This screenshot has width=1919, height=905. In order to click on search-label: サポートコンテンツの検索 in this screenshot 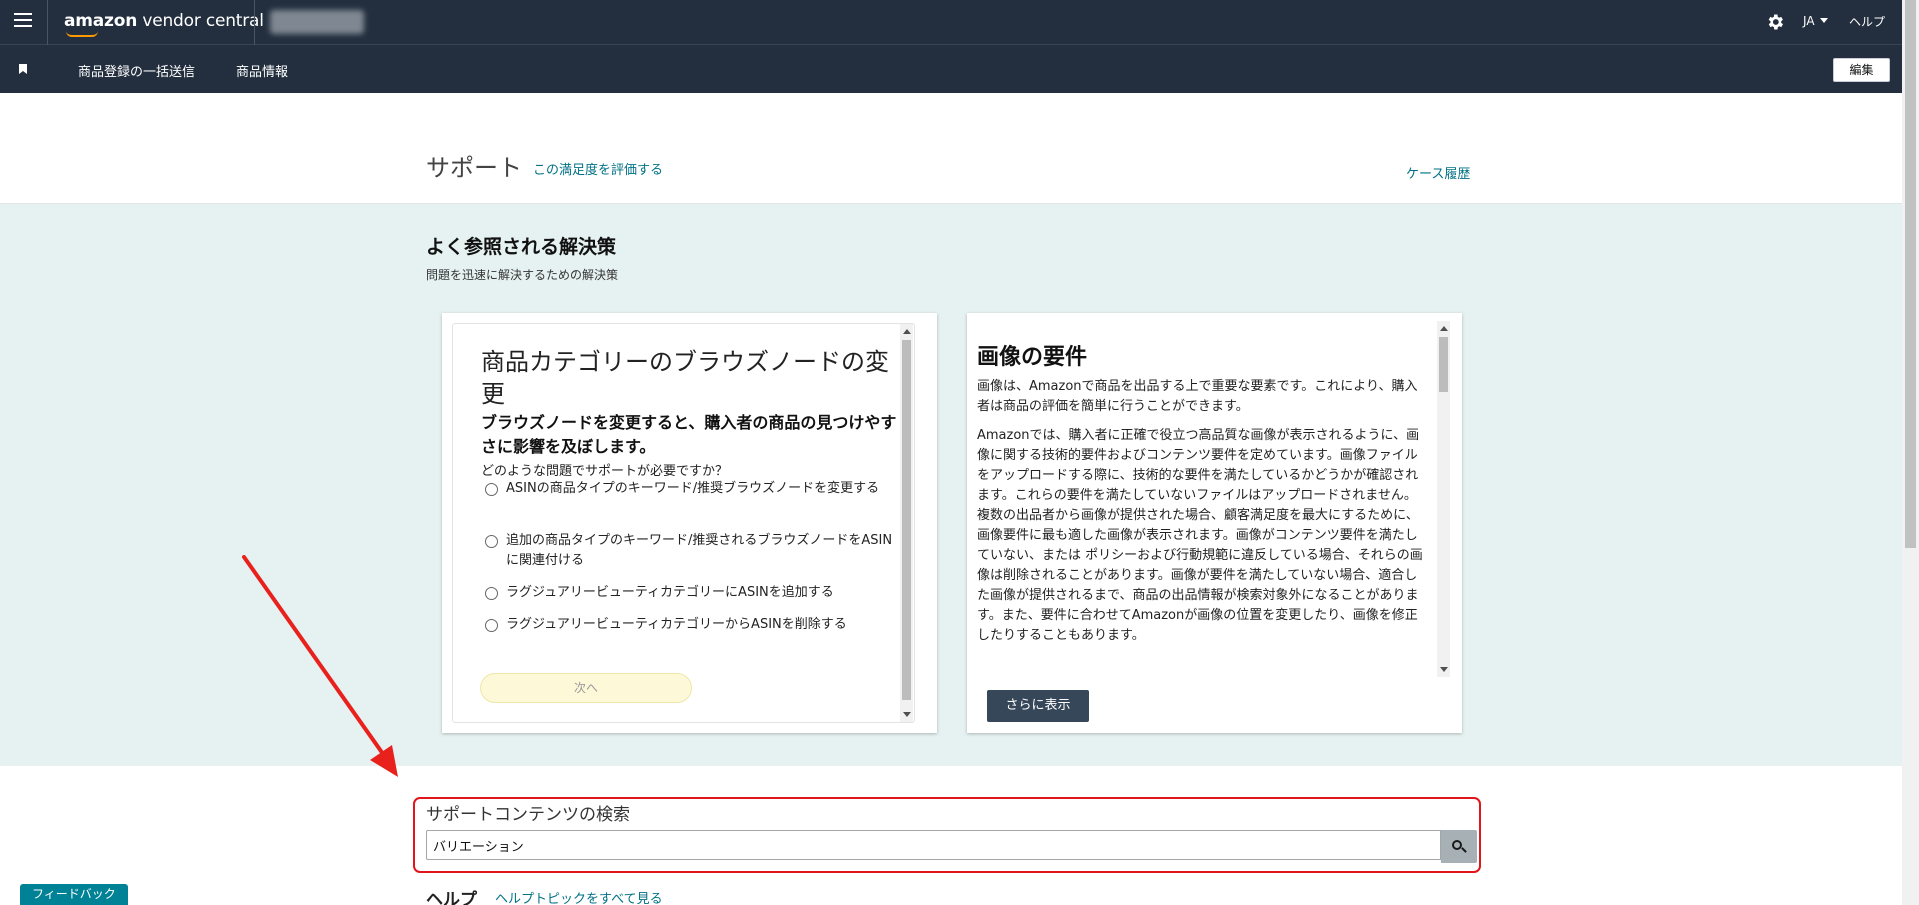, I will do `click(528, 815)`.